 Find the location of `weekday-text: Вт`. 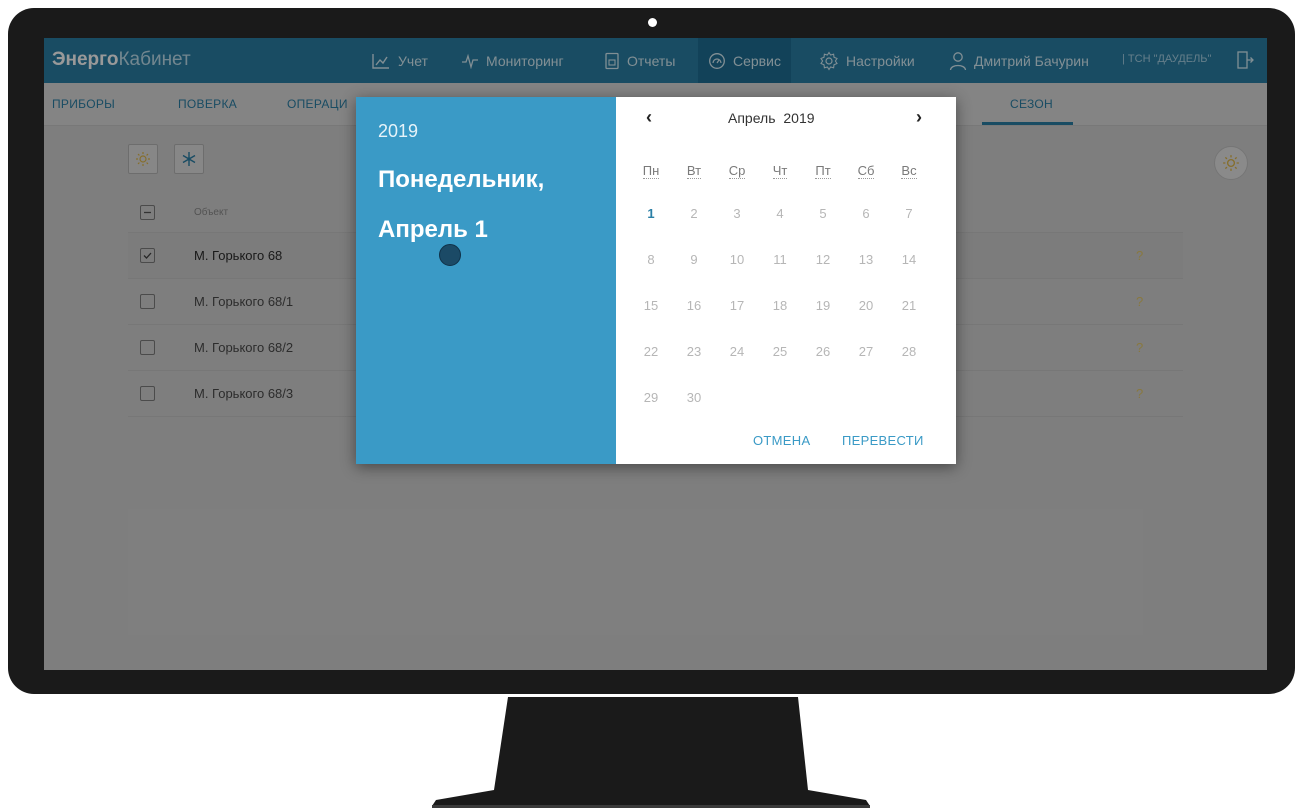

weekday-text: Вт is located at coordinates (694, 171).